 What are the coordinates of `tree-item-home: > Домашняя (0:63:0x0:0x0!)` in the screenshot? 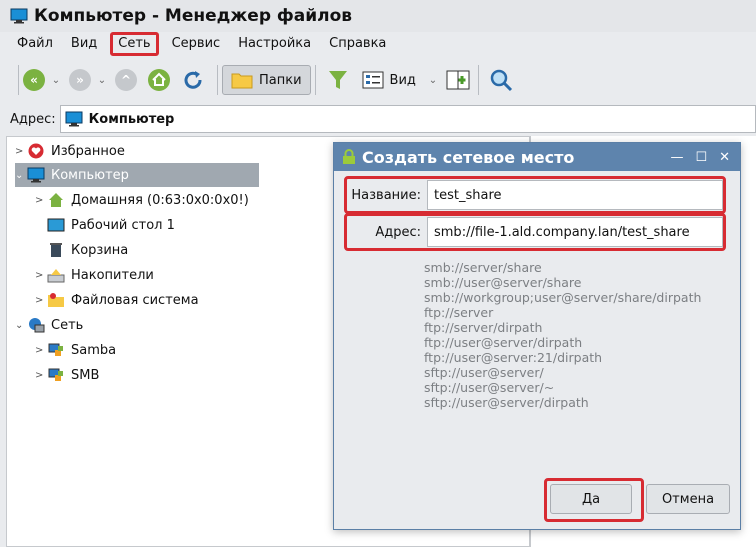 It's located at (142, 200).